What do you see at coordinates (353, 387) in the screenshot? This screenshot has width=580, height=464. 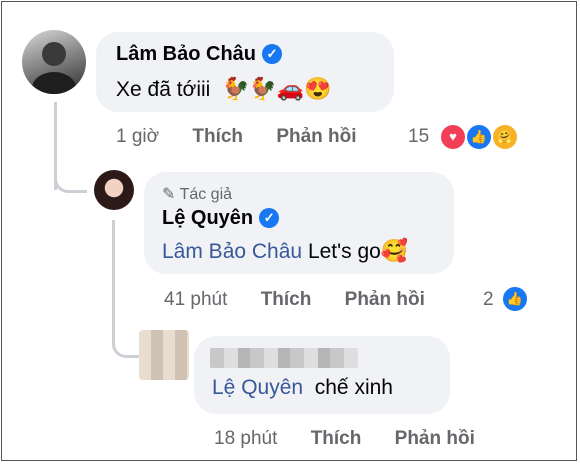 I see `reply-body: chế xinh` at bounding box center [353, 387].